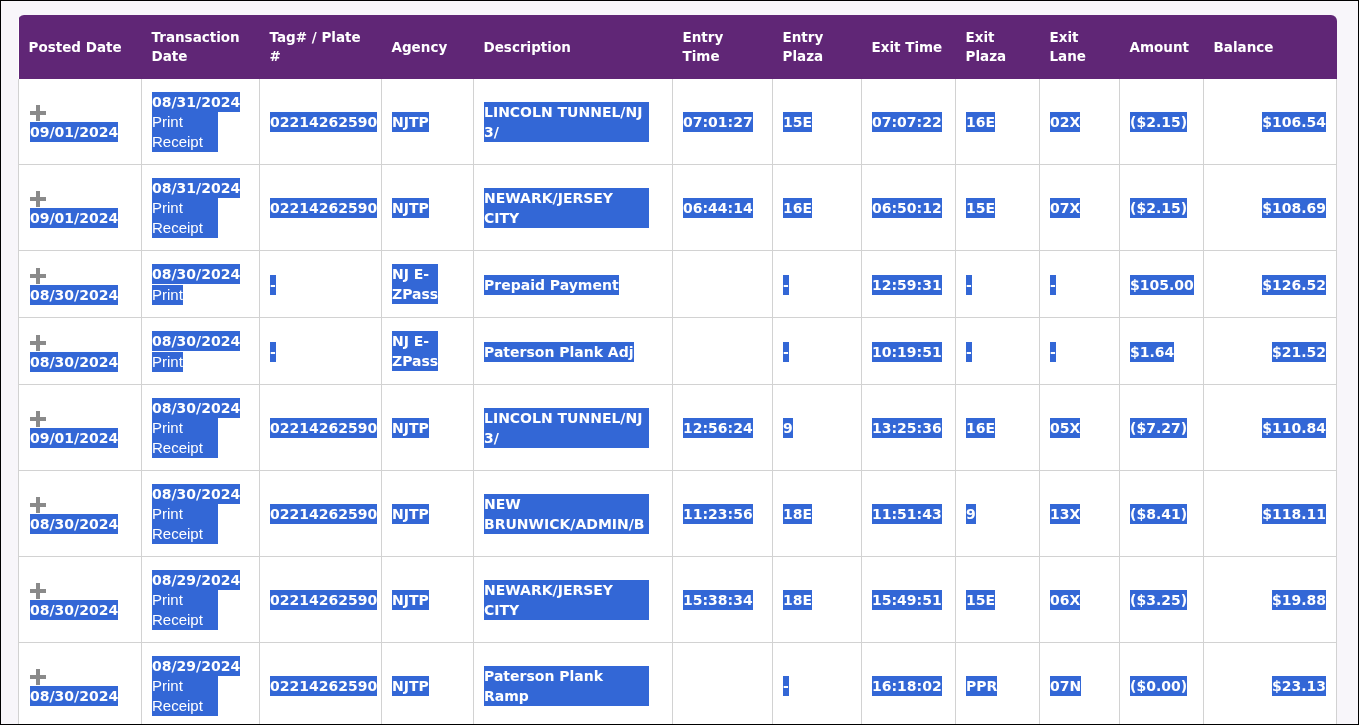 Image resolution: width=1359 pixels, height=725 pixels. I want to click on balance-value: $23.13, so click(1298, 686).